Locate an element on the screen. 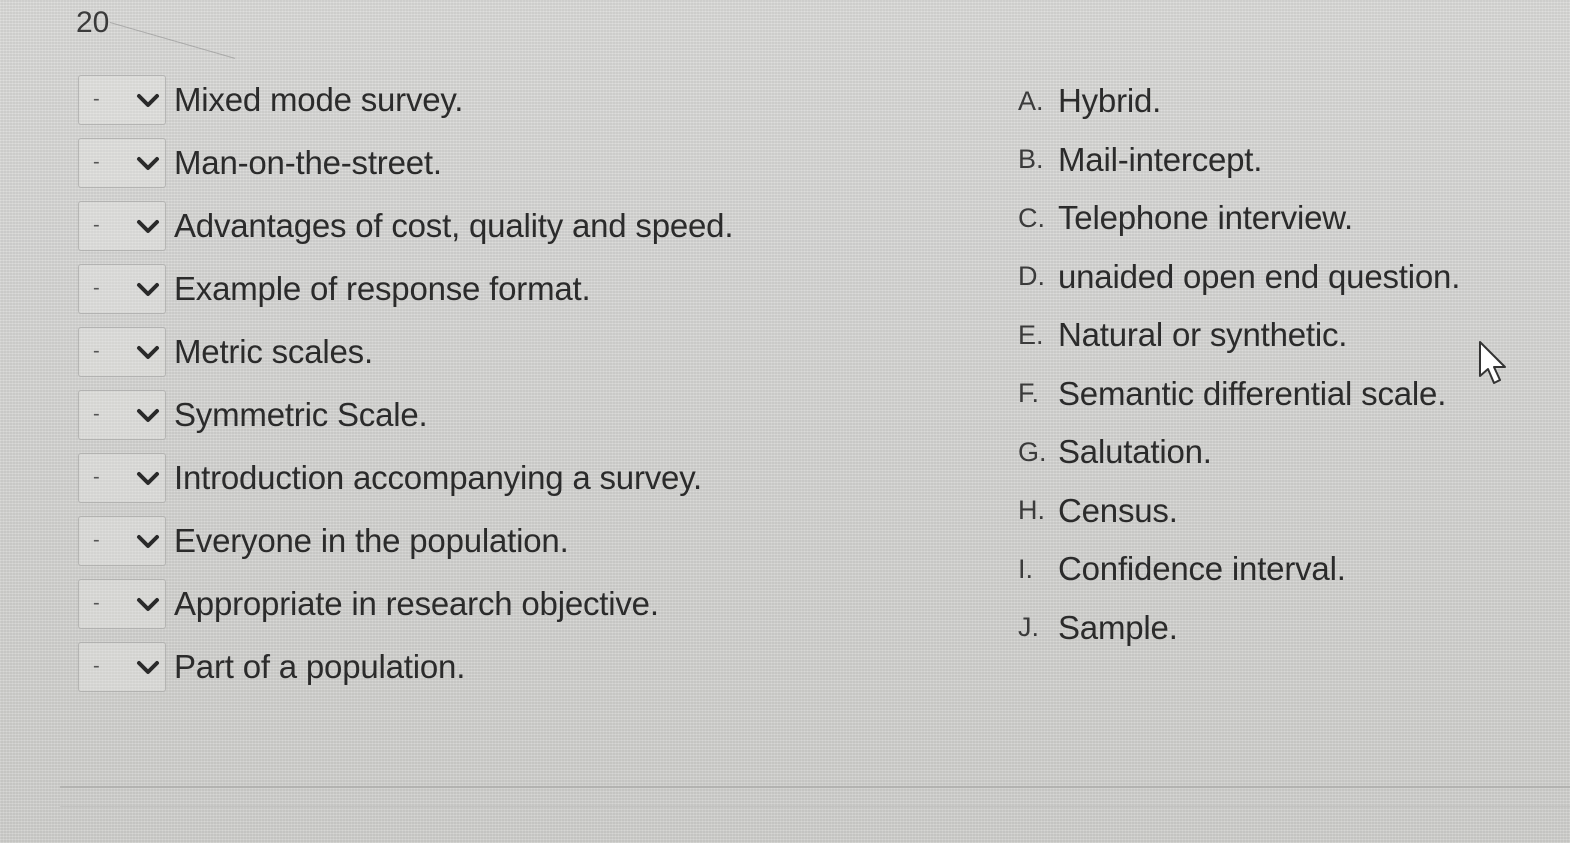 The image size is (1570, 843). option-text: Natural or synthetic. is located at coordinates (1203, 335).